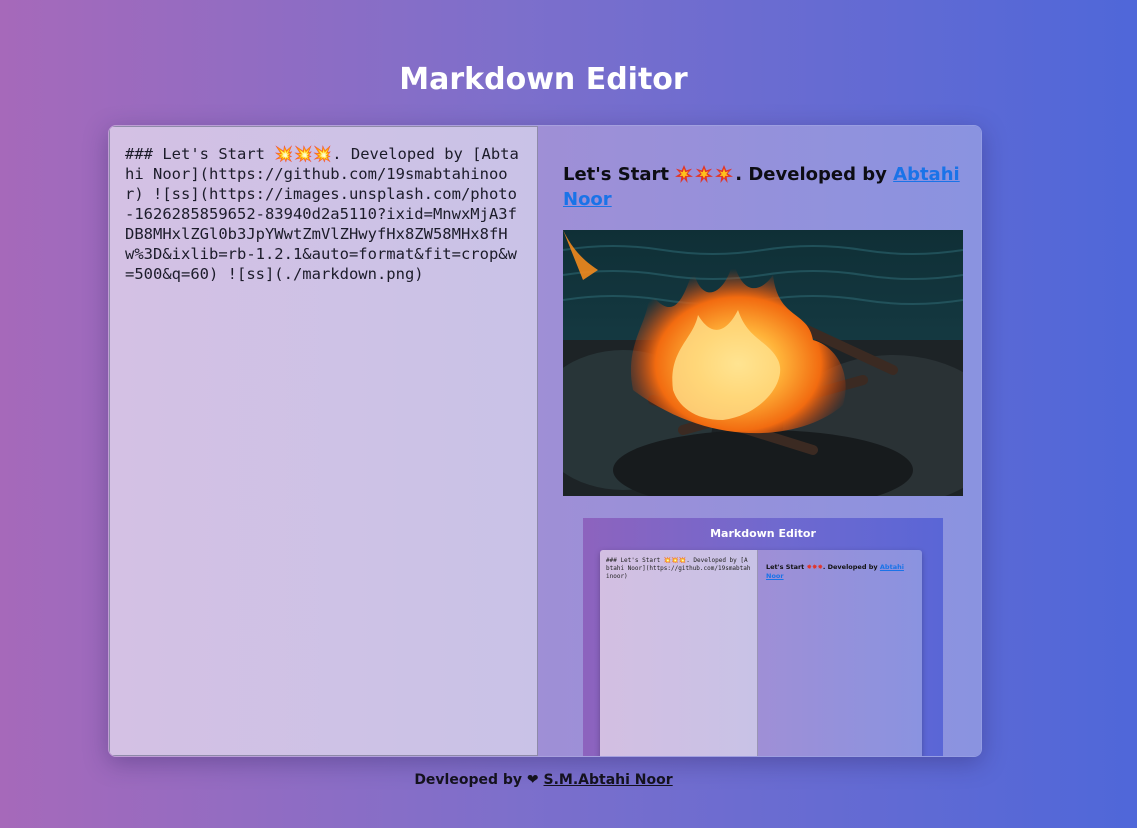 This screenshot has height=828, width=1137. Describe the element at coordinates (616, 174) in the screenshot. I see `preview-heading-prefix: Let's Start` at that location.